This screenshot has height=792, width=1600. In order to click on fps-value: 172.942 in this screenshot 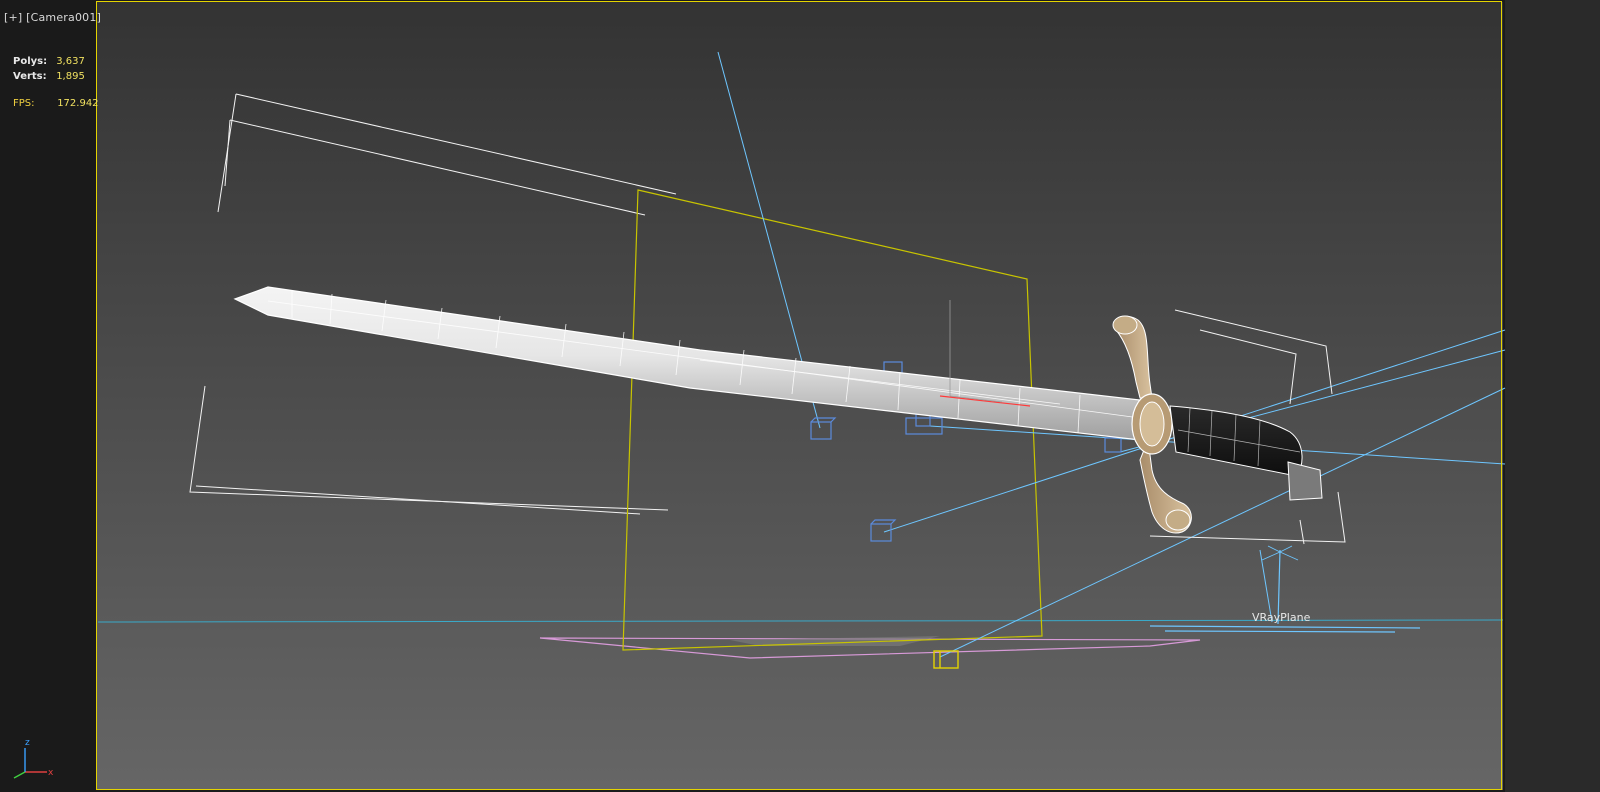, I will do `click(78, 103)`.